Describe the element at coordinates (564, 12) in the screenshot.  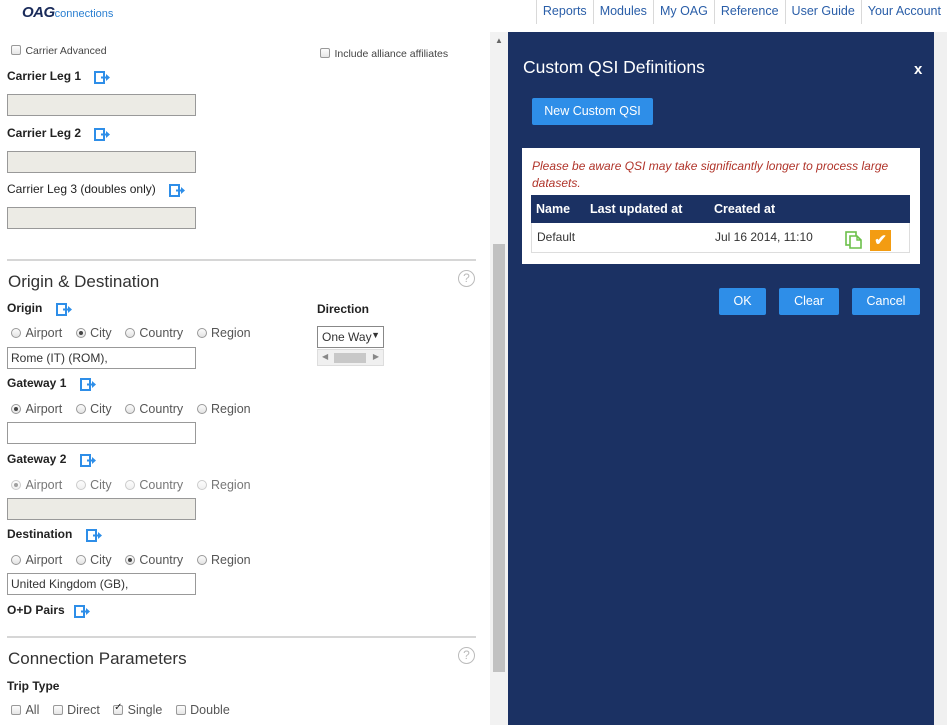
I see `nav-reports: Reports` at that location.